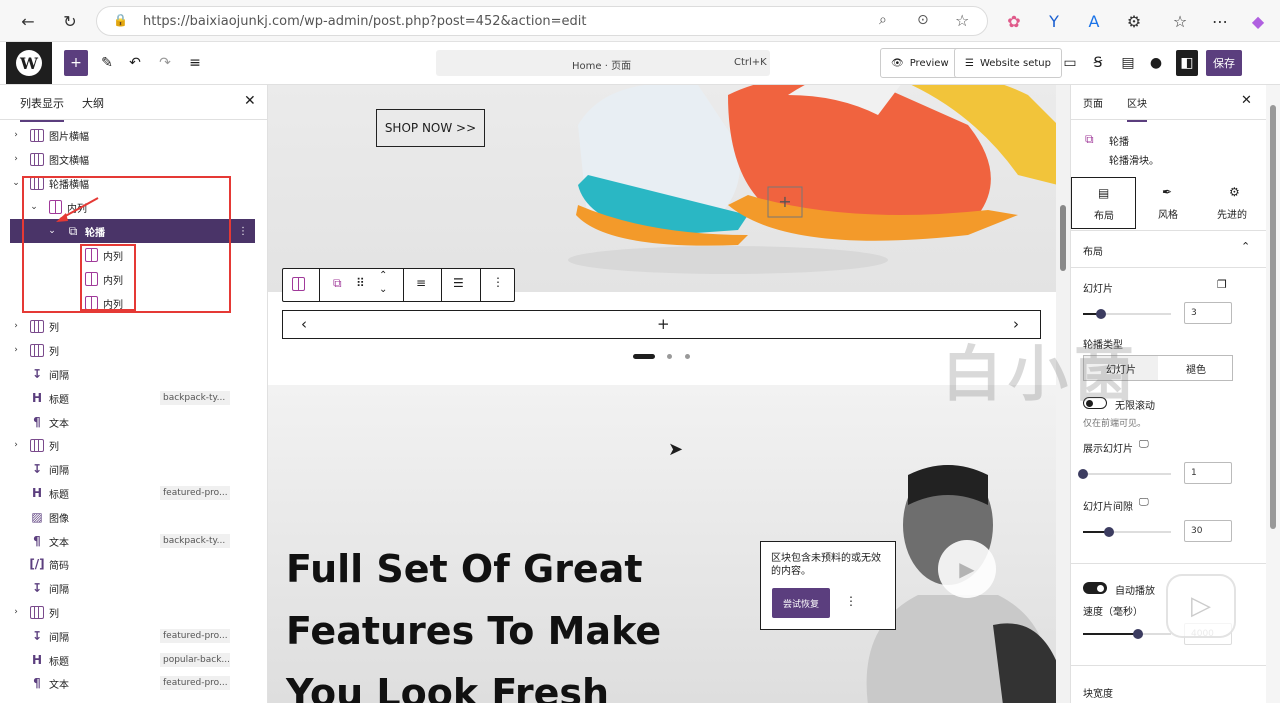 This screenshot has width=1280, height=703. What do you see at coordinates (1094, 21) in the screenshot?
I see `extension-translate-icon: A` at bounding box center [1094, 21].